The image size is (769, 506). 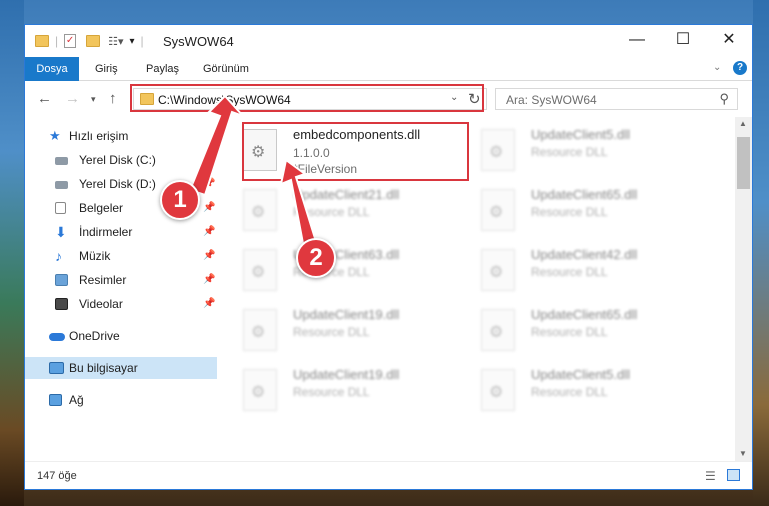 I want to click on step-marker-2: 2, so click(x=316, y=258).